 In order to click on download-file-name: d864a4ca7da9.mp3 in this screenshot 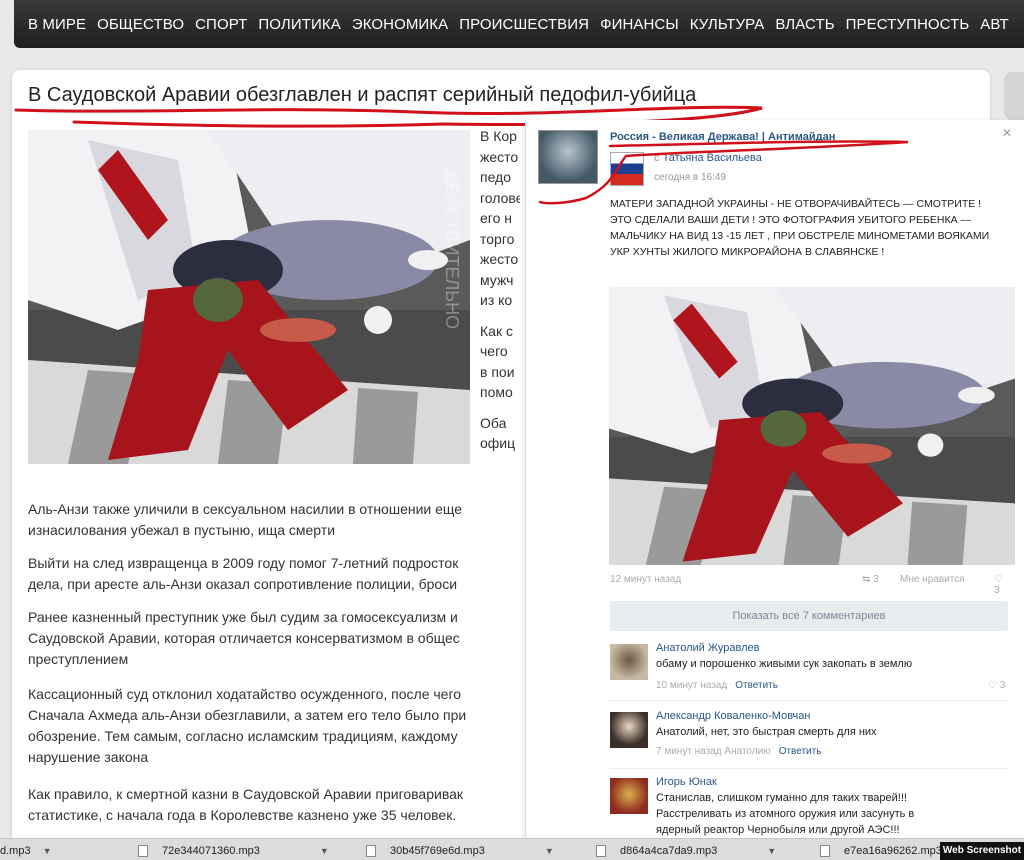, I will do `click(669, 850)`.